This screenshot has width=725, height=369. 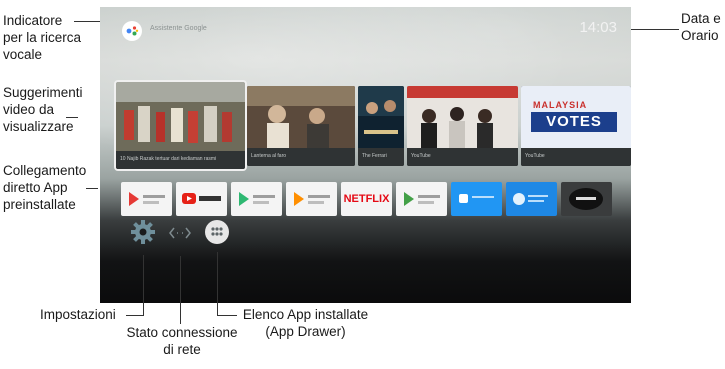 I want to click on youtube-icon, so click(x=201, y=198).